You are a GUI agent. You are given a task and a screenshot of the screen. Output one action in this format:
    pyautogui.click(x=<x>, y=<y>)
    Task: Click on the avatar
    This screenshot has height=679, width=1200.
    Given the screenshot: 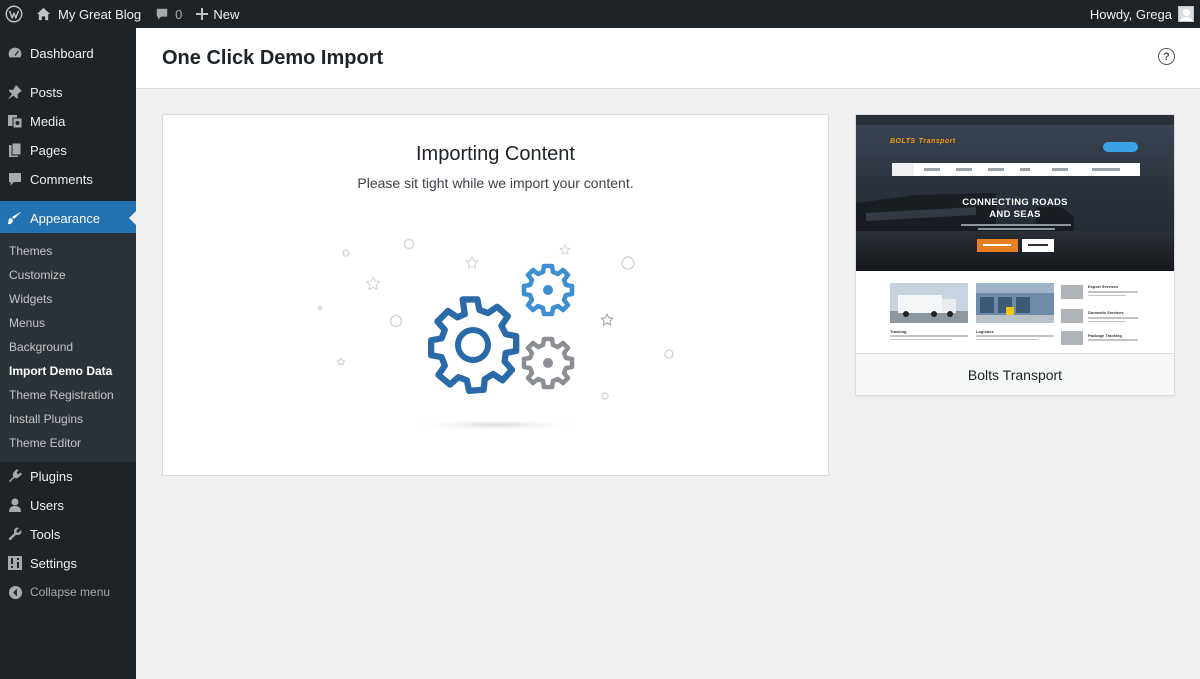 What is the action you would take?
    pyautogui.click(x=1186, y=14)
    